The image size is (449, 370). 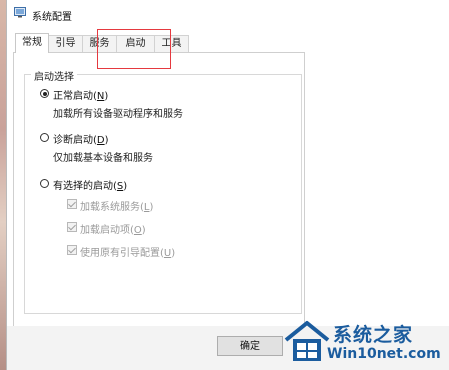 I want to click on tab-general: 常规, so click(x=32, y=43).